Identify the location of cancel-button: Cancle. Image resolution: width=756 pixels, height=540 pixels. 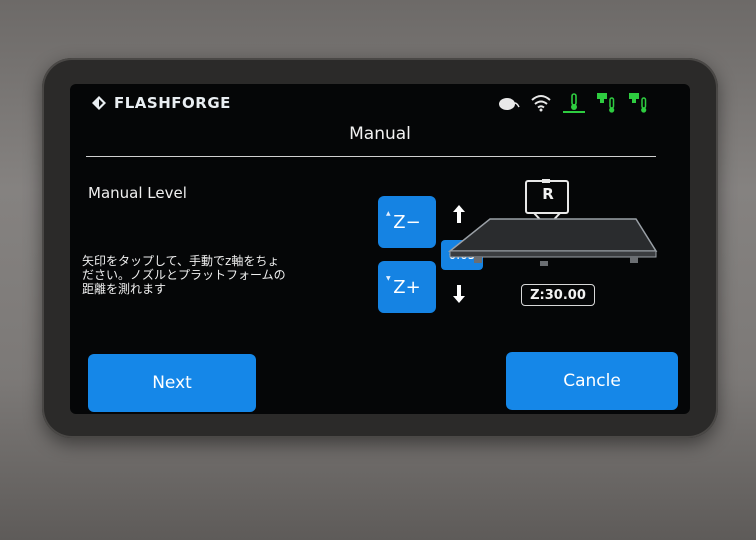
(592, 381).